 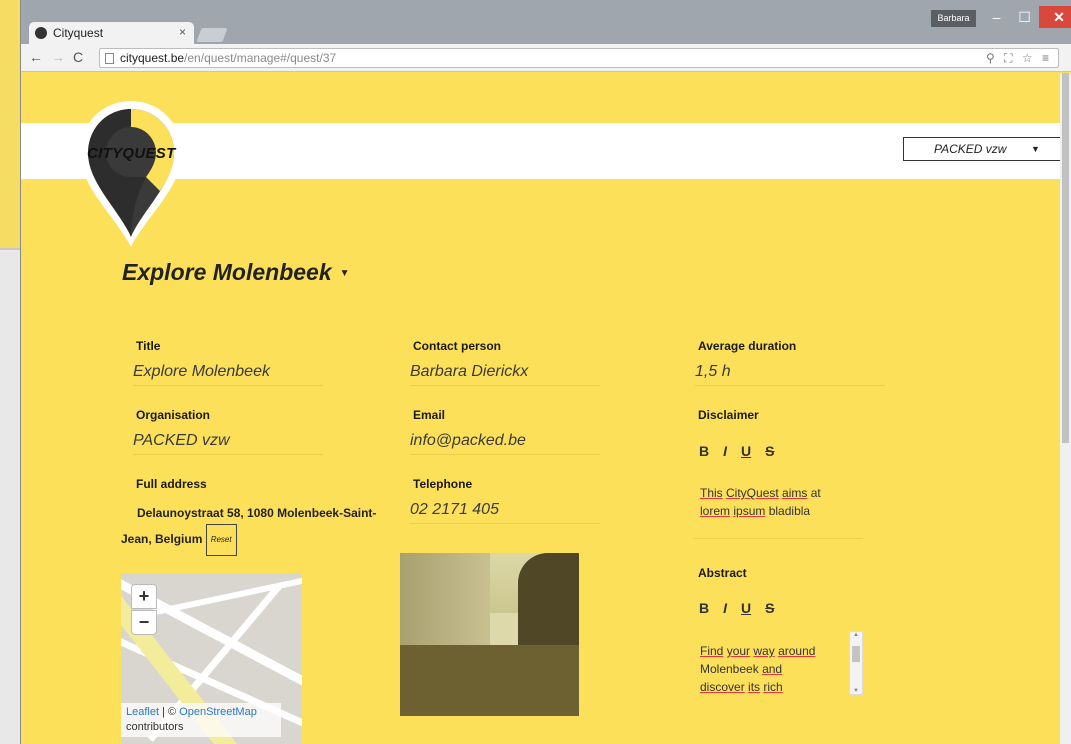 I want to click on rich-word: around, so click(x=797, y=651).